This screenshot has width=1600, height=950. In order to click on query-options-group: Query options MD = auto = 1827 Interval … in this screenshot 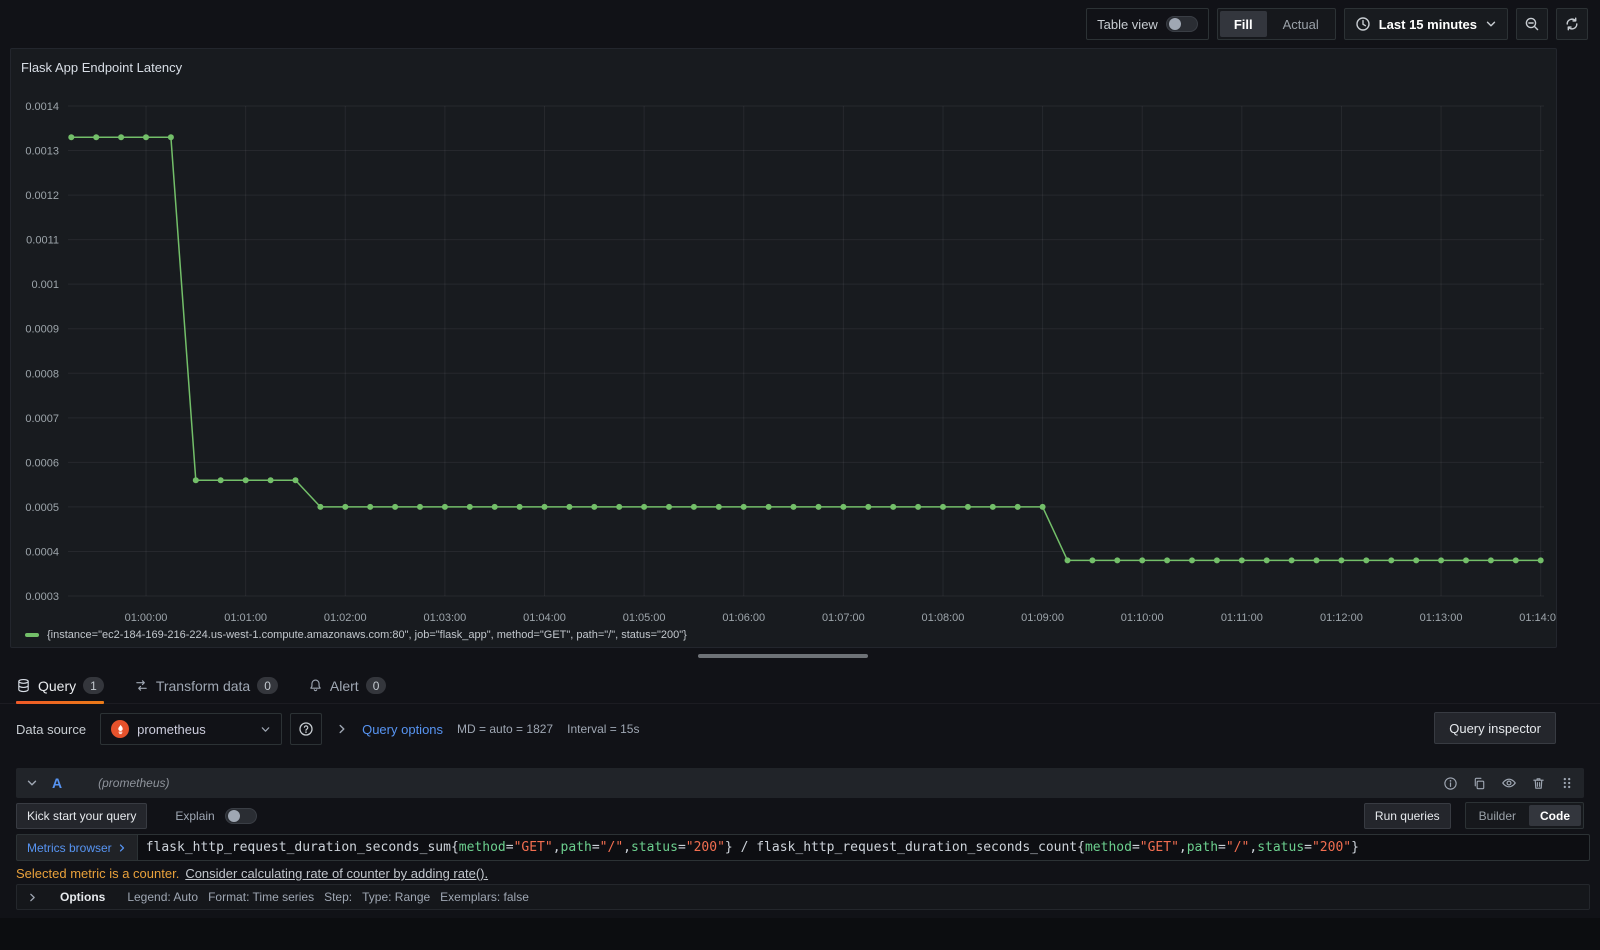, I will do `click(487, 729)`.